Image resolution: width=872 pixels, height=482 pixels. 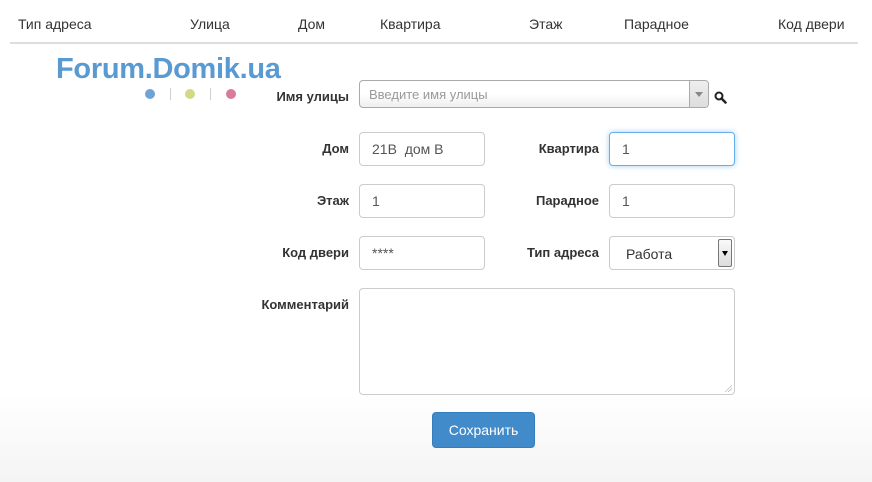 I want to click on door-code-label: Код двери, so click(x=315, y=252).